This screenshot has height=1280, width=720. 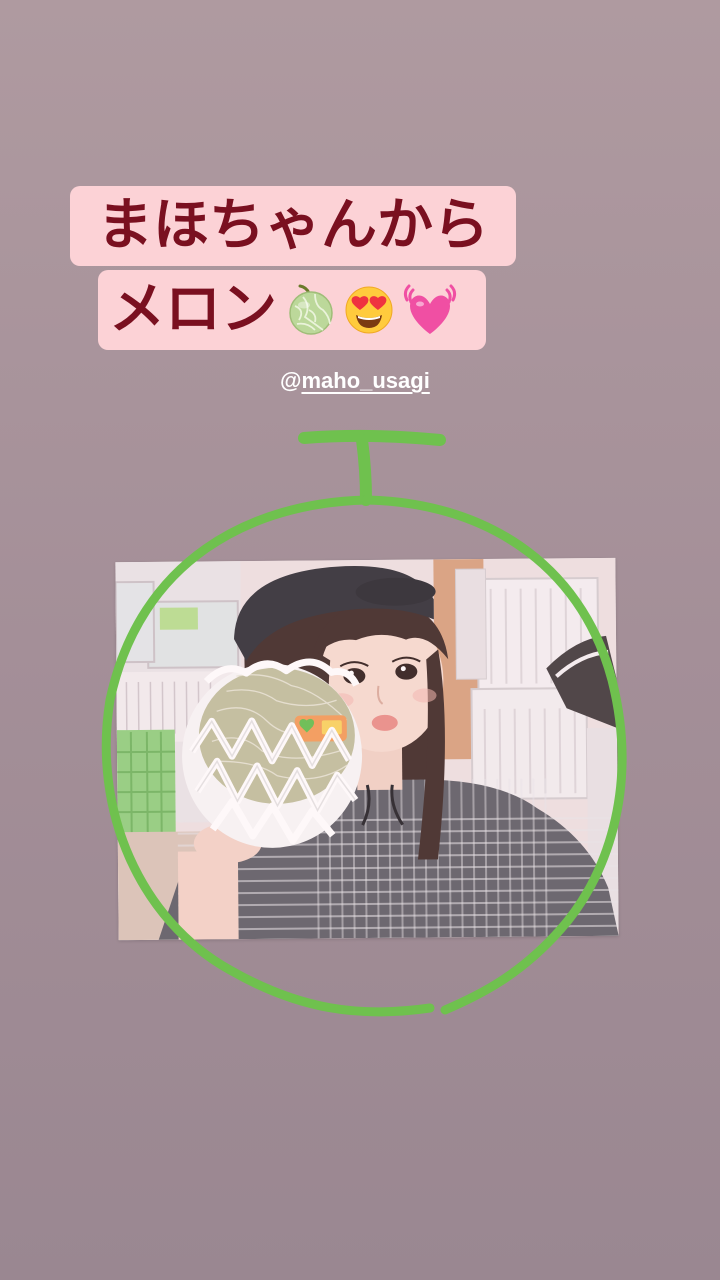 I want to click on caption-line-2: メロン, so click(x=292, y=310).